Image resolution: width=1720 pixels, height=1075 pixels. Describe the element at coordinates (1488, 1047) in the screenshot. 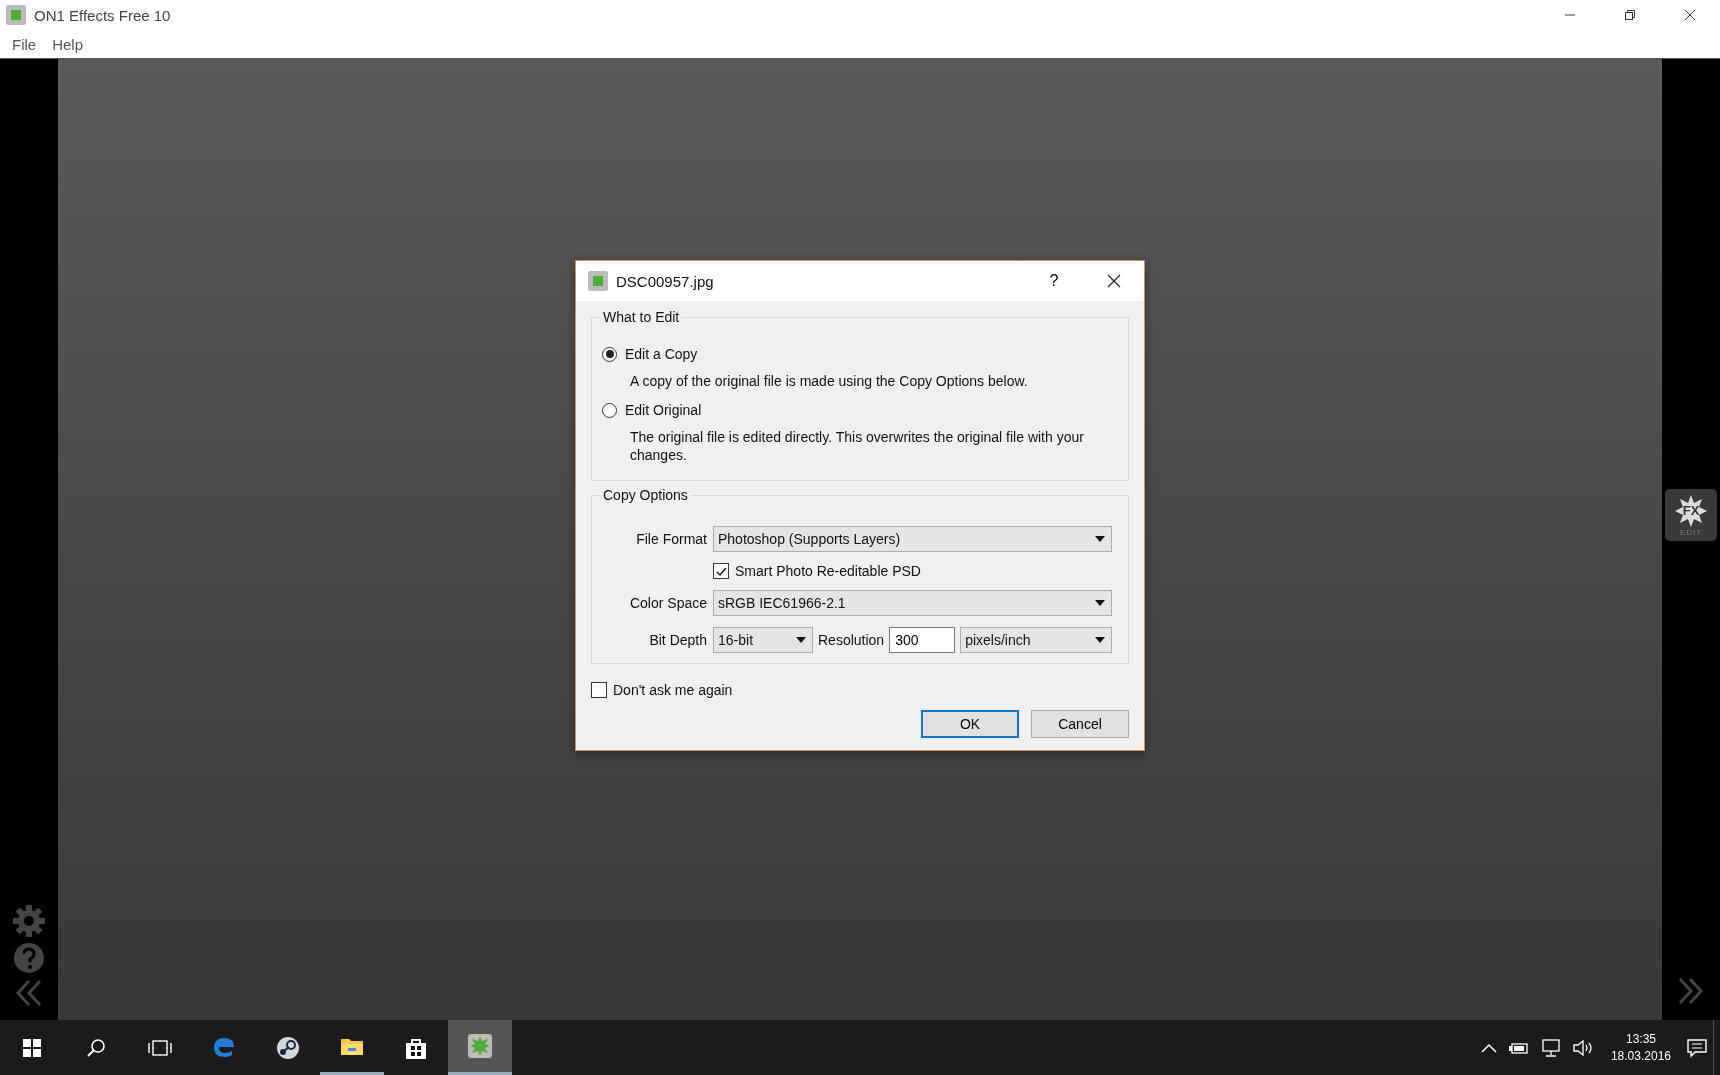

I see `chevron-up-icon` at that location.